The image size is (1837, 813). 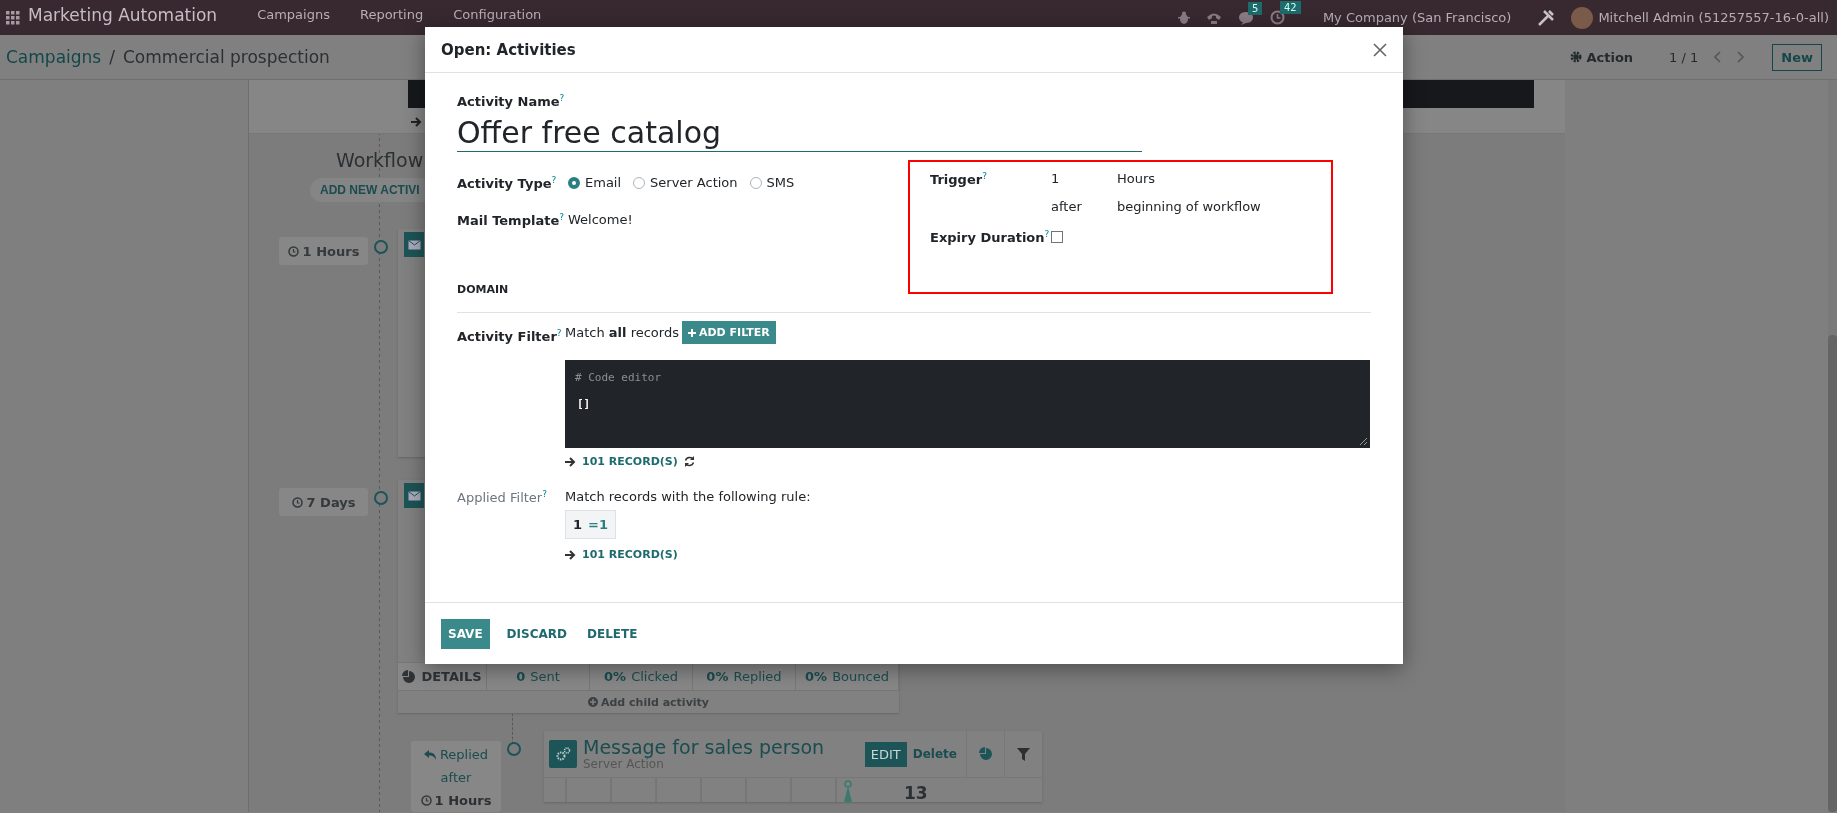 I want to click on field-label: Trigger$^{?}$, so click(x=959, y=179).